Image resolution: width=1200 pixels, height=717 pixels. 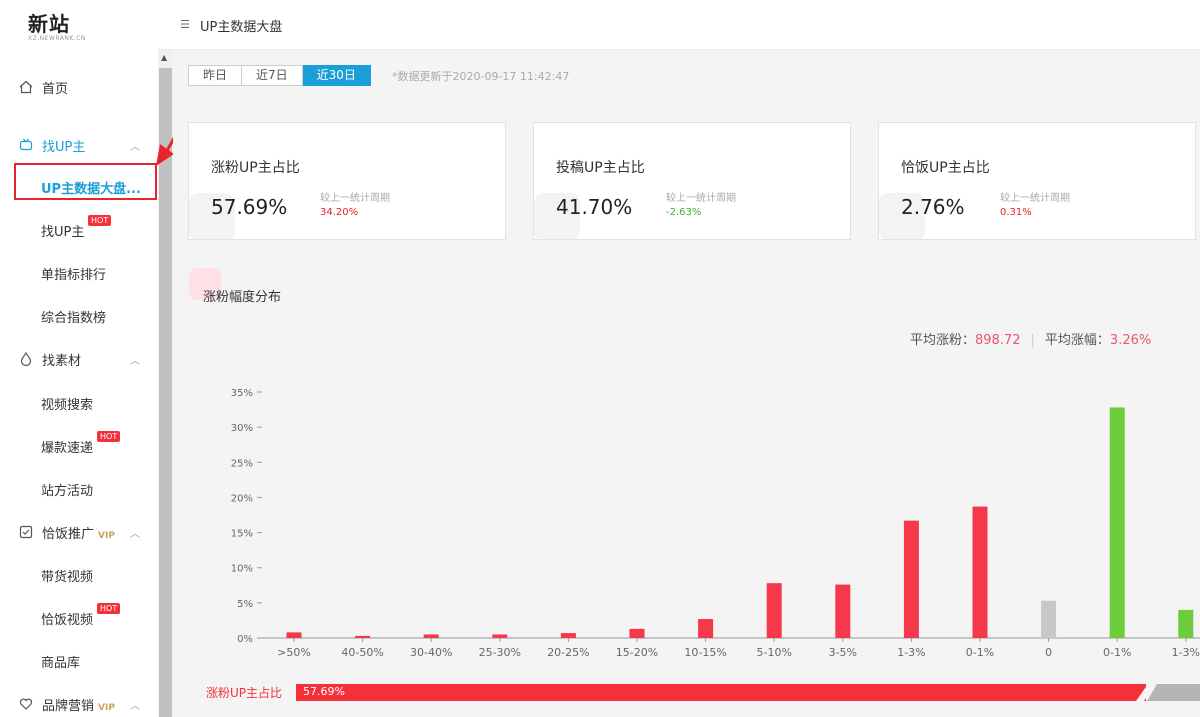 What do you see at coordinates (933, 207) in the screenshot?
I see `card-value: 2.76%` at bounding box center [933, 207].